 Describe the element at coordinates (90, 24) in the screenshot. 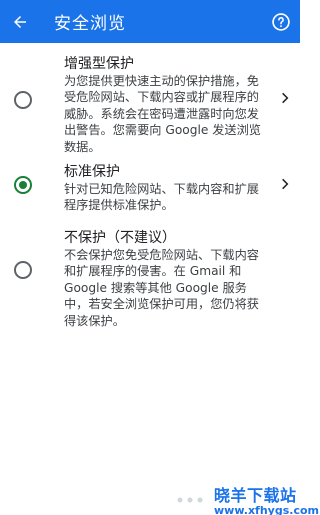

I see `page-title: 安全浏览` at that location.